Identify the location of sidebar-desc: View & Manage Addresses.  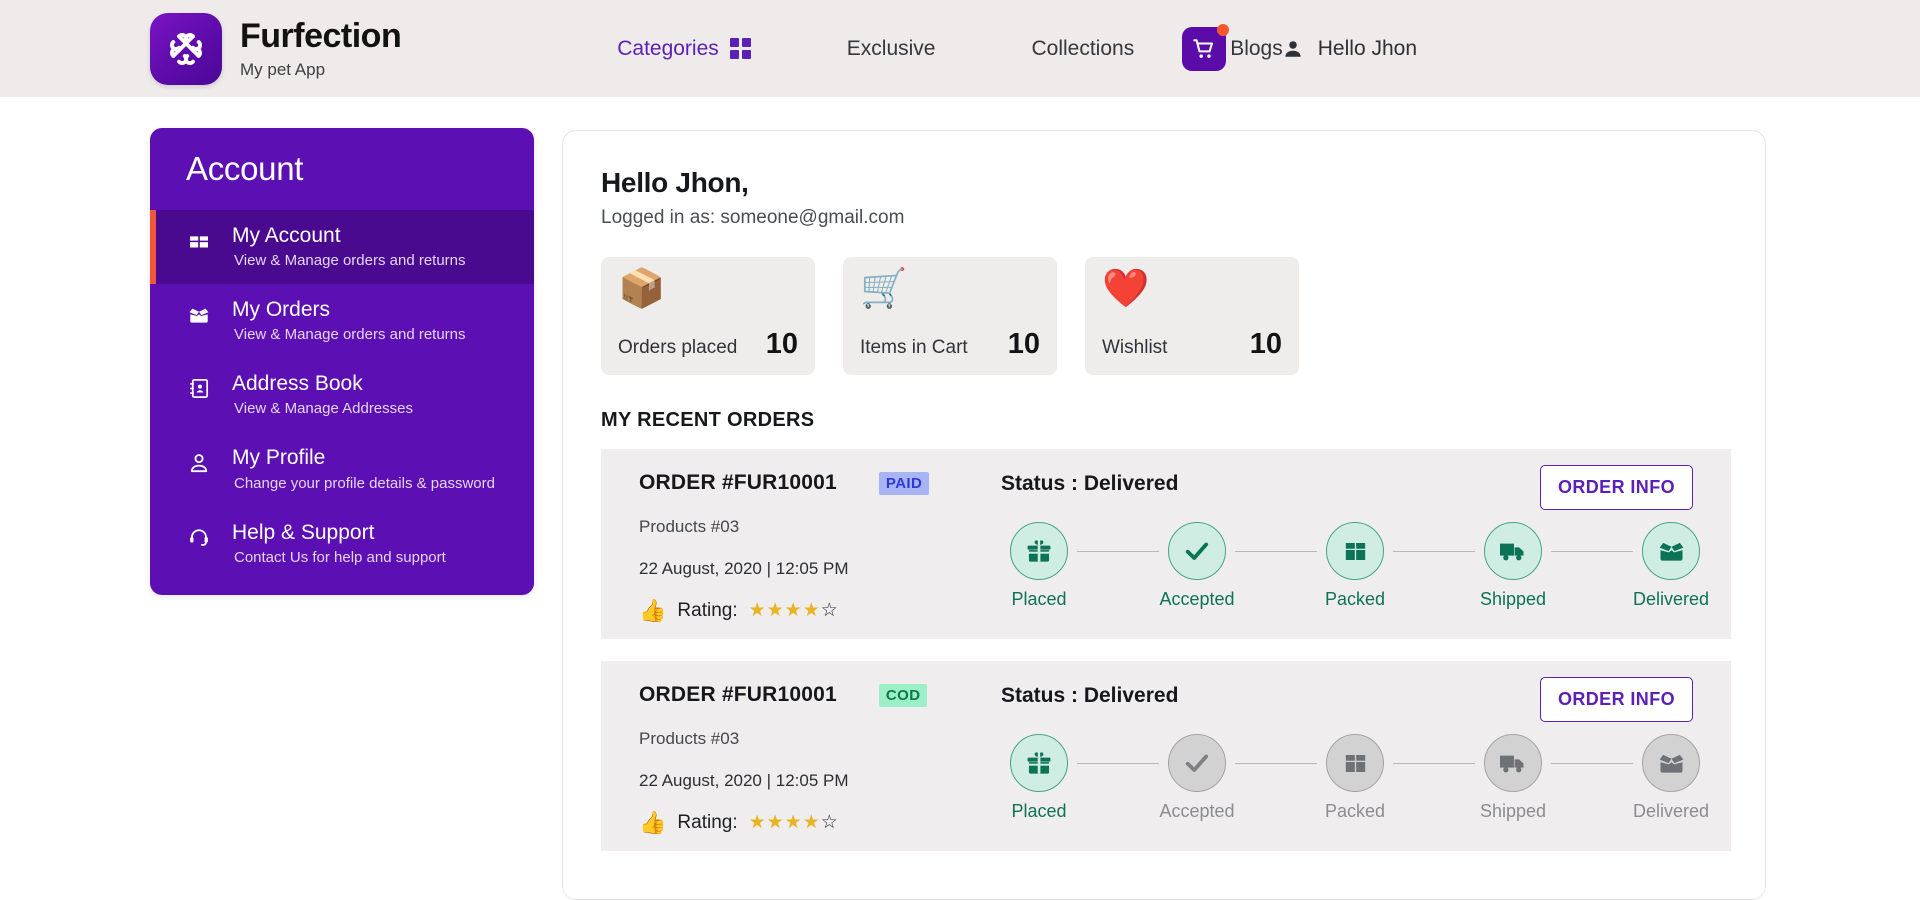
(323, 409).